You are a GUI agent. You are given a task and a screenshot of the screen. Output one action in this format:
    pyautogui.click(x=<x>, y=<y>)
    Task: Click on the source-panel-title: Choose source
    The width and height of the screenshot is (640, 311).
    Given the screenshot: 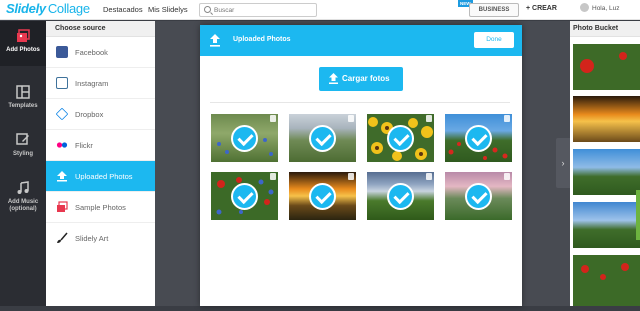 What is the action you would take?
    pyautogui.click(x=100, y=29)
    